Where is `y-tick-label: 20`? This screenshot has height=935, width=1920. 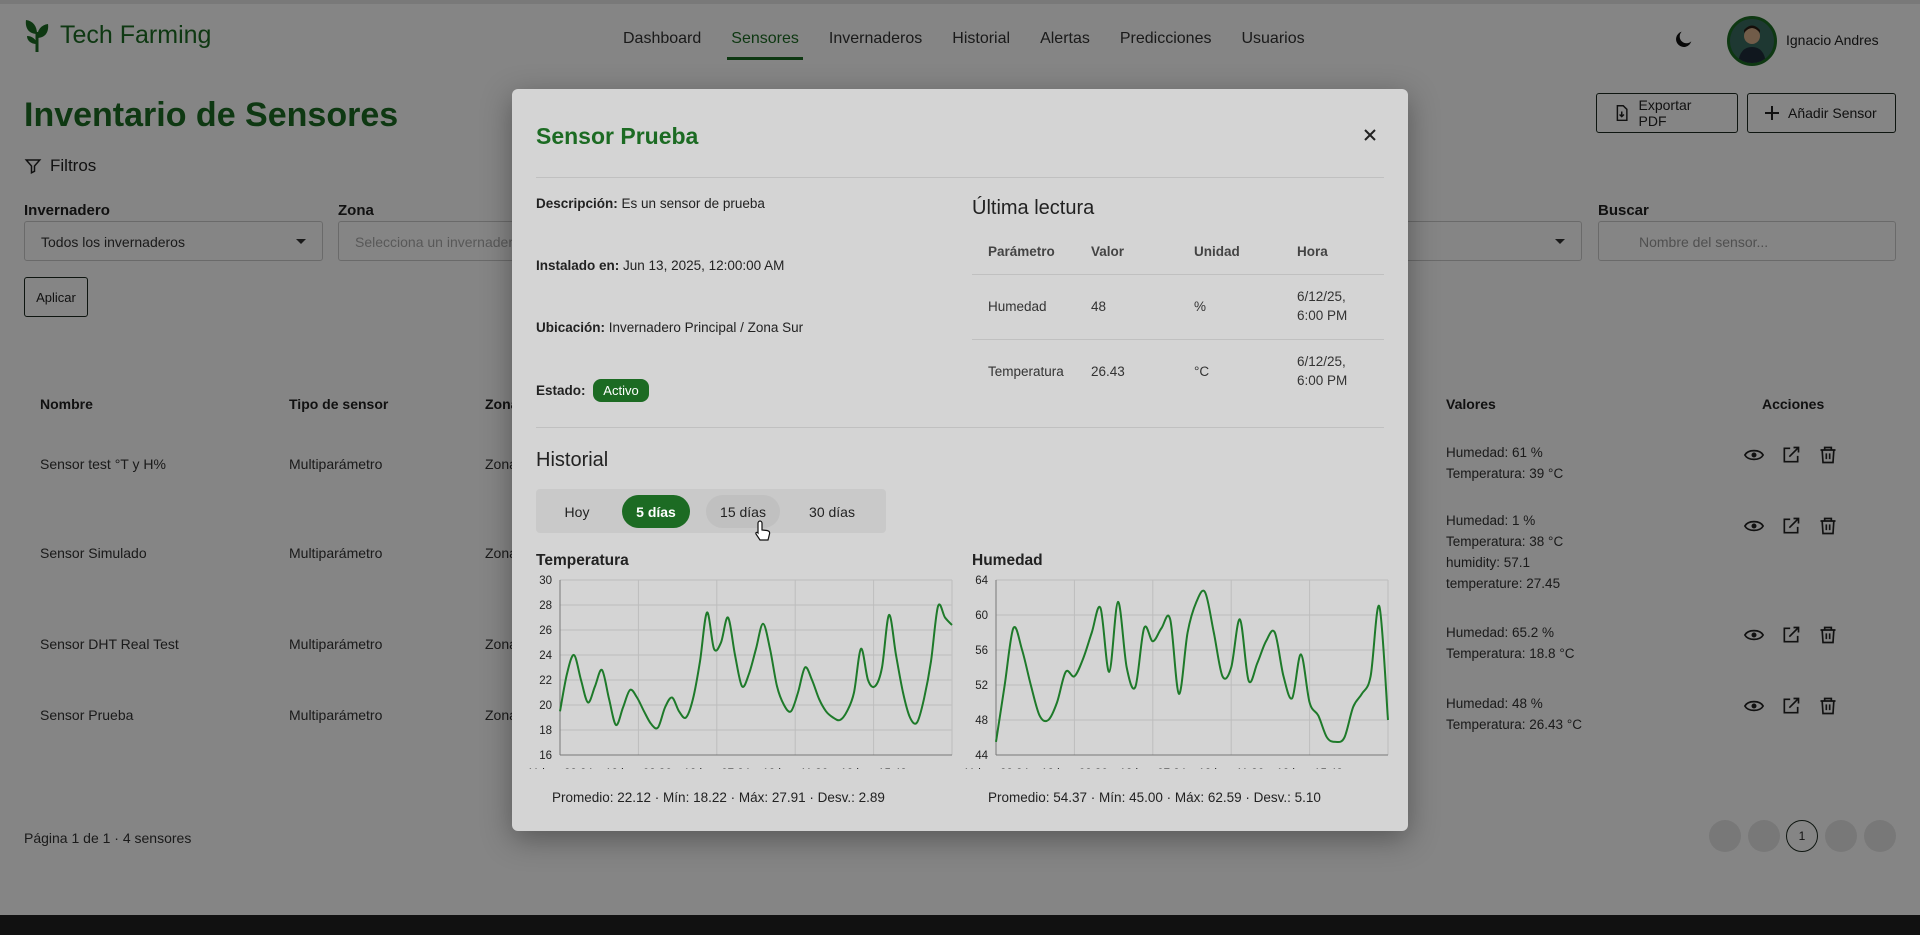 y-tick-label: 20 is located at coordinates (545, 706).